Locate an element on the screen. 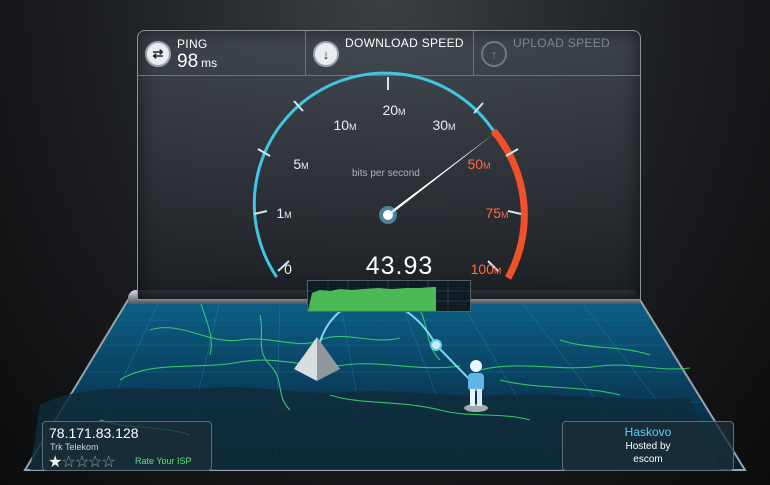 The width and height of the screenshot is (770, 485). units-label: bits per second is located at coordinates (386, 173).